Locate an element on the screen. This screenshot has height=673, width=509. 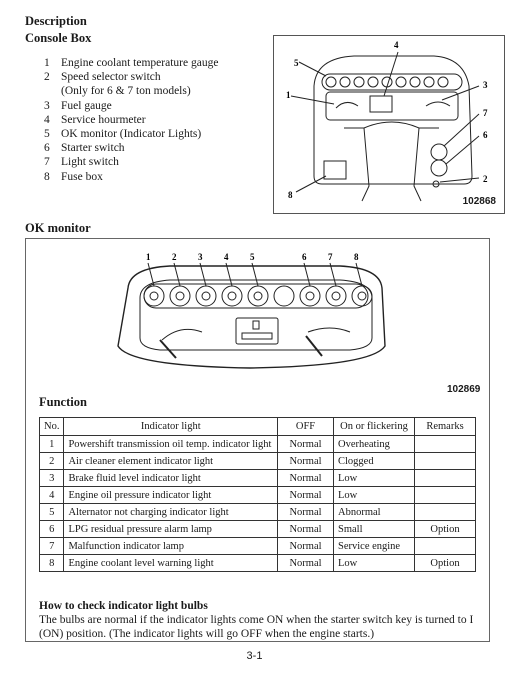
cell-on: Abnormal is located at coordinates (374, 512).